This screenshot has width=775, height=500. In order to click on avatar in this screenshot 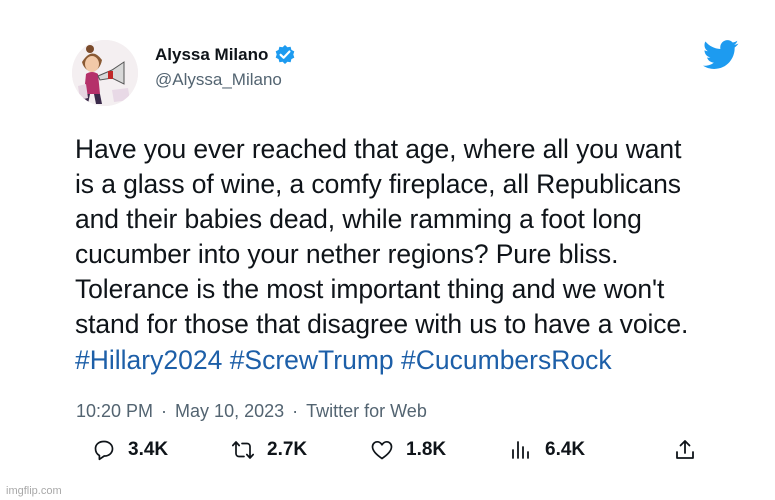, I will do `click(105, 73)`.